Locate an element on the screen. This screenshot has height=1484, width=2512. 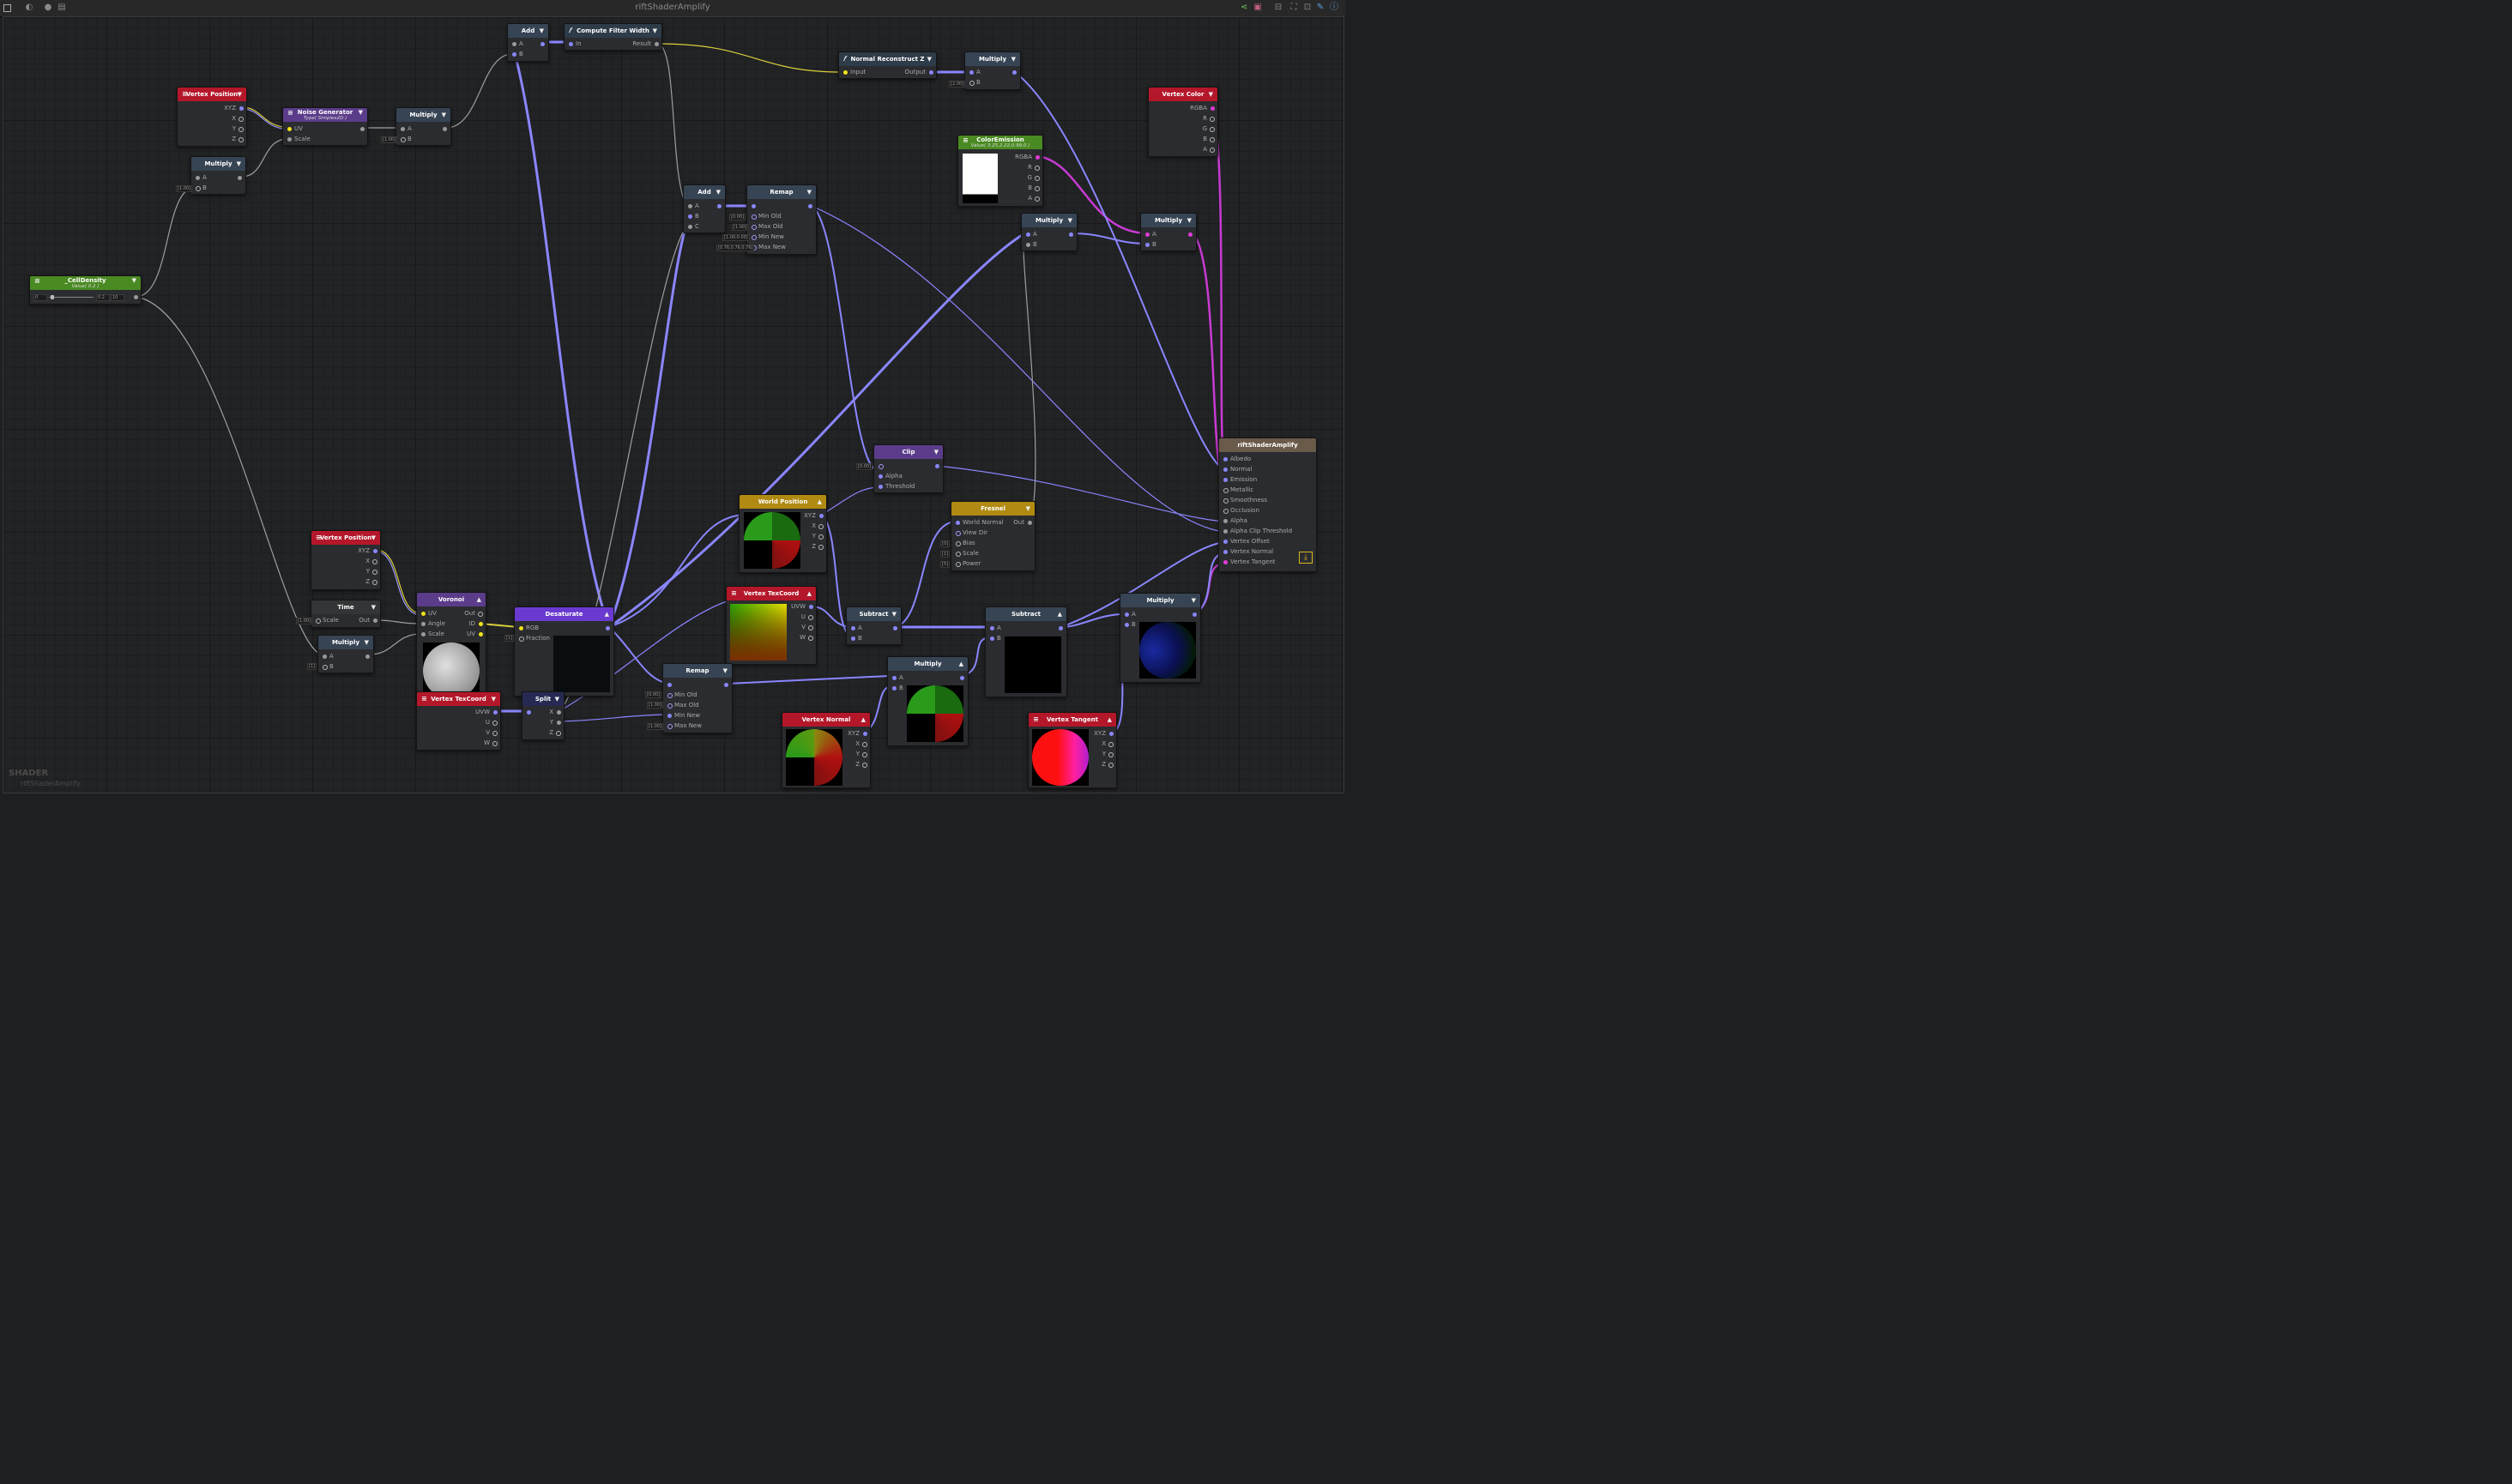
vertex-position-node: ≡ Vertex Position ▼ XYZ X Y Z is located at coordinates (346, 560).